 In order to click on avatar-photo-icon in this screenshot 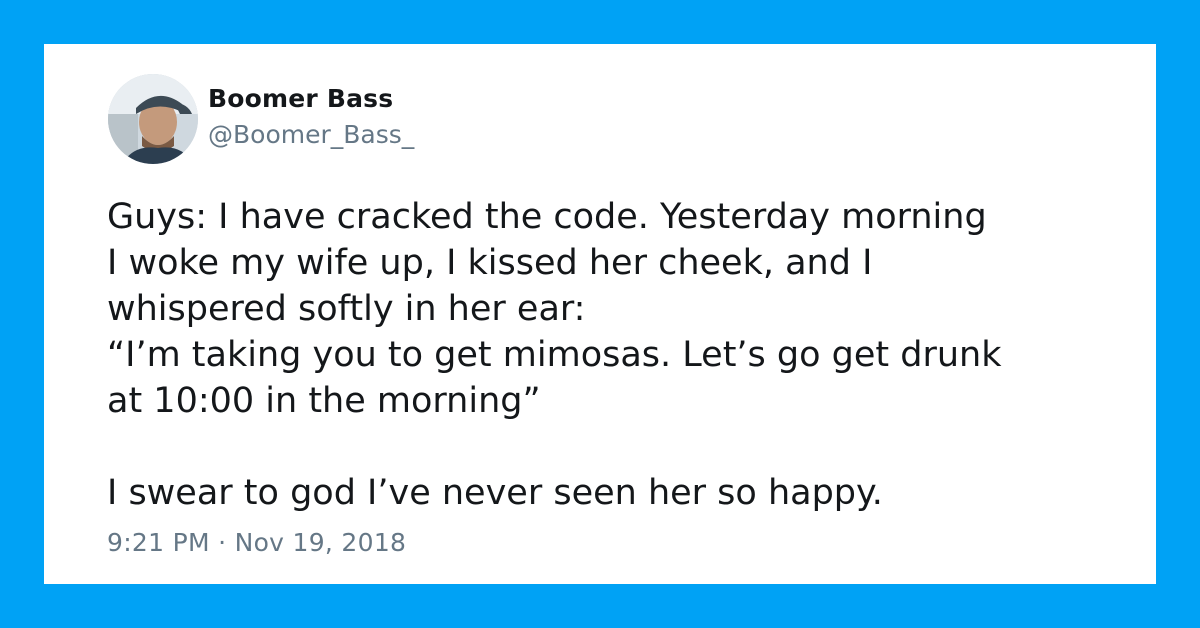, I will do `click(153, 119)`.